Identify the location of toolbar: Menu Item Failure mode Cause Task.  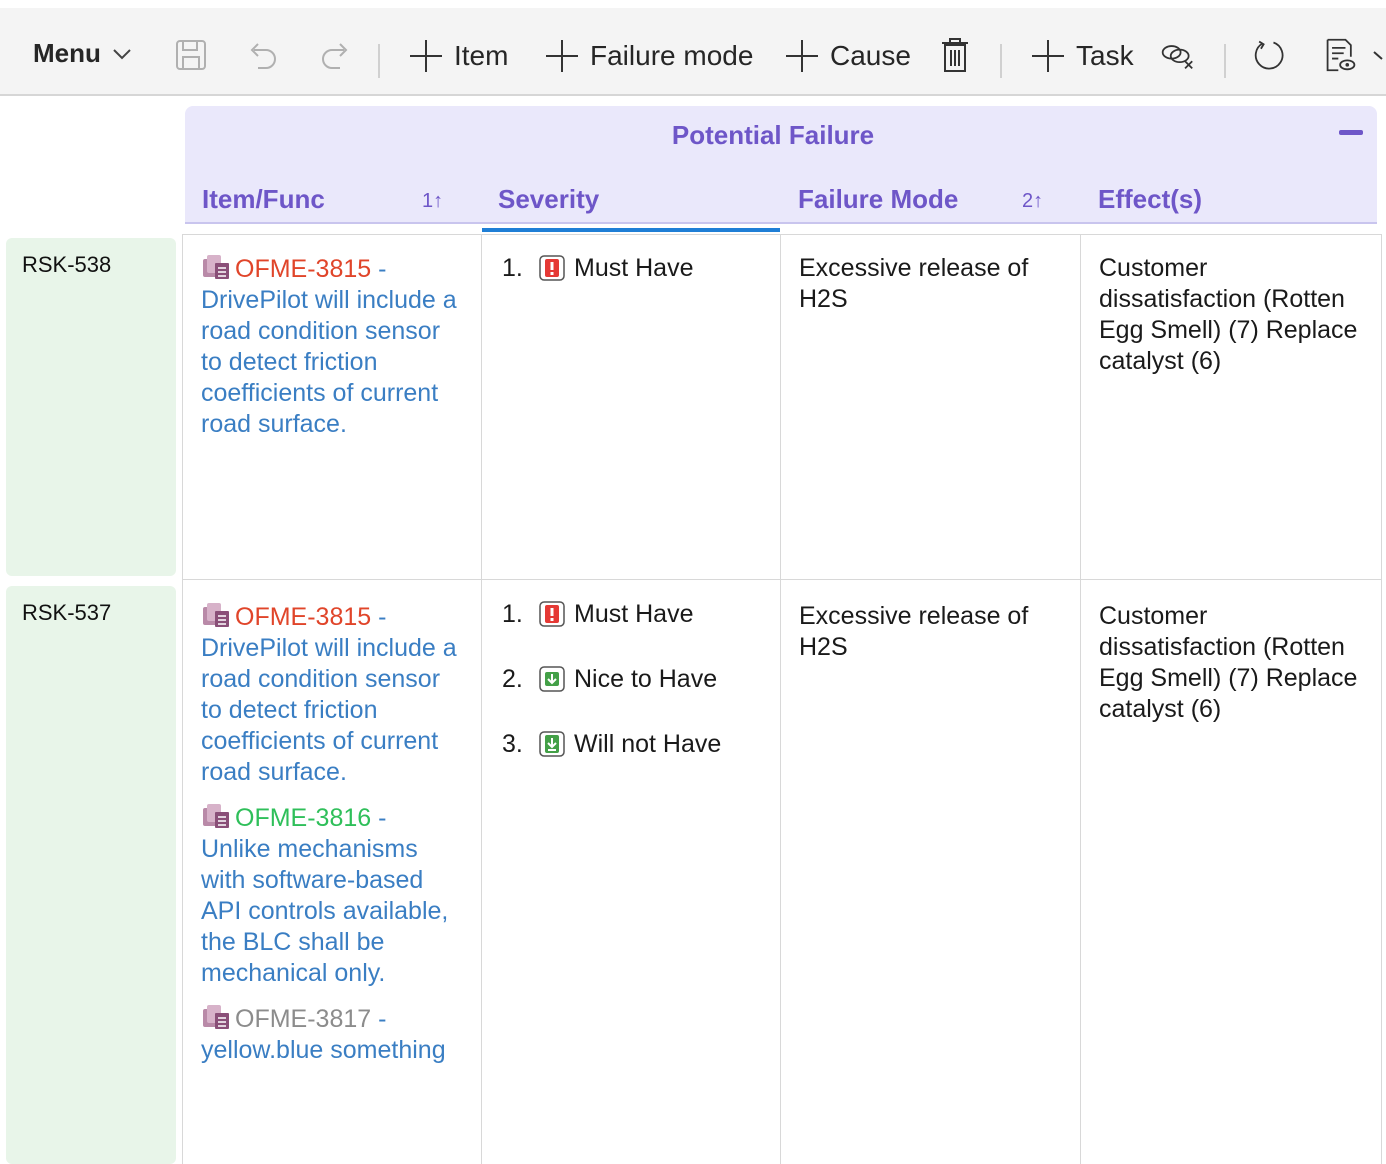
(693, 52).